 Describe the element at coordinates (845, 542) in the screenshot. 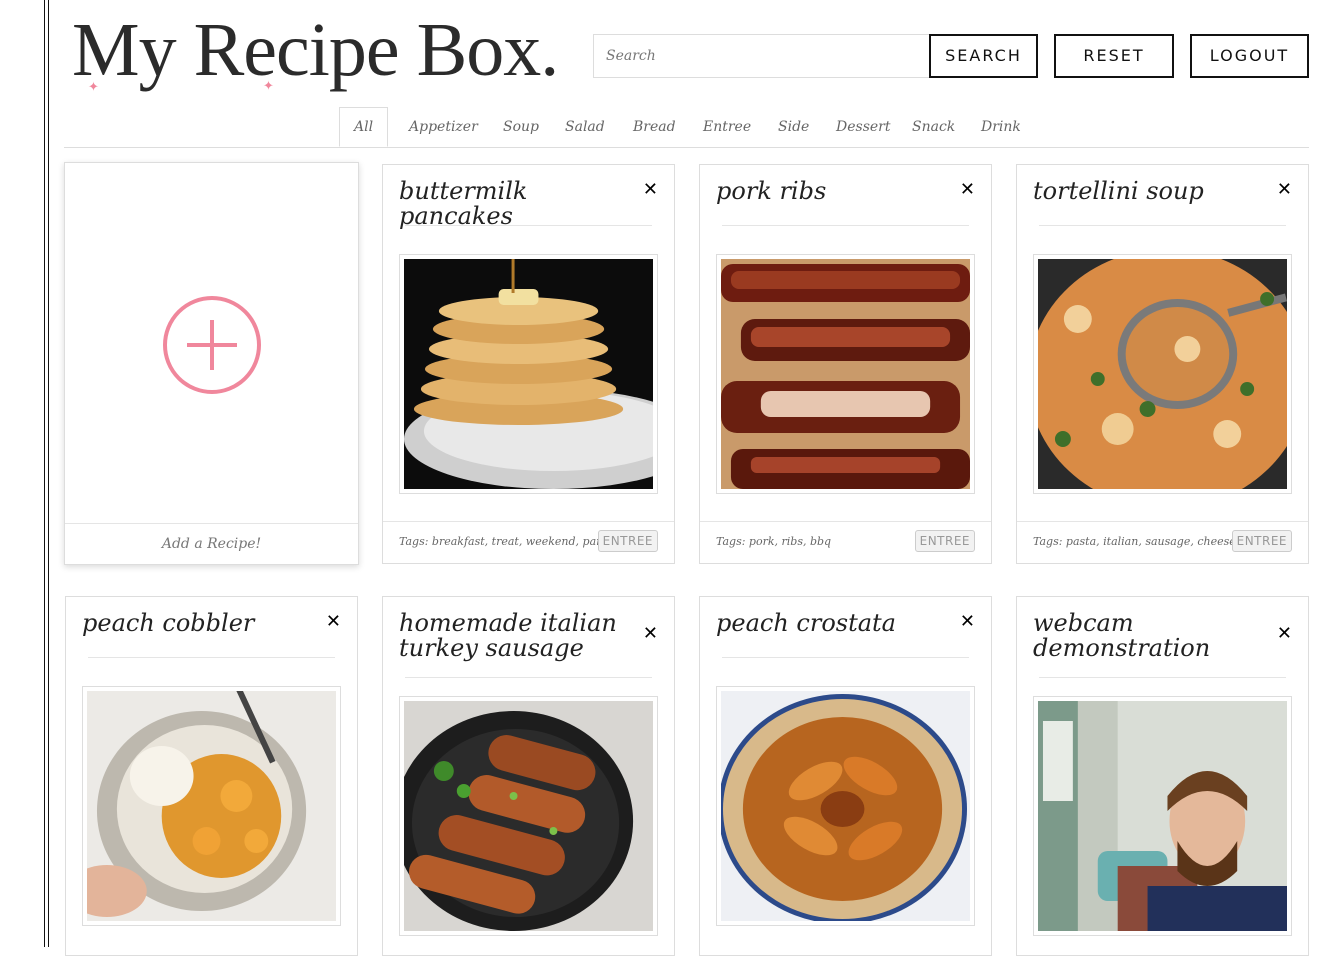

I see `card-footer: Tags: pork, ribs, bbq ENTREE` at that location.